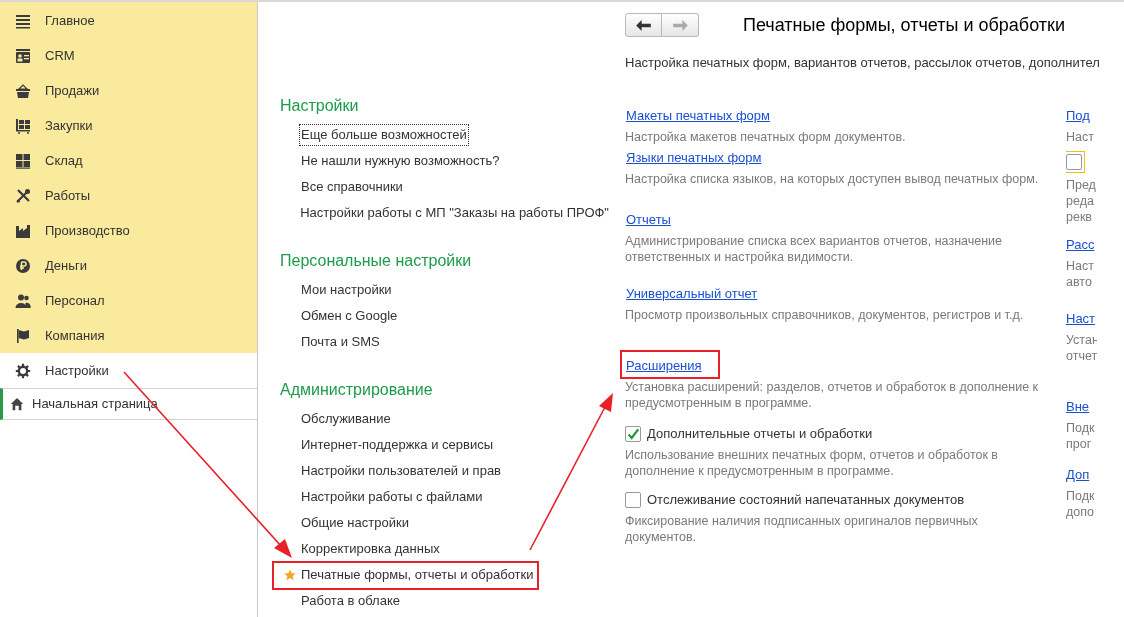  I want to click on people-icon, so click(23, 300).